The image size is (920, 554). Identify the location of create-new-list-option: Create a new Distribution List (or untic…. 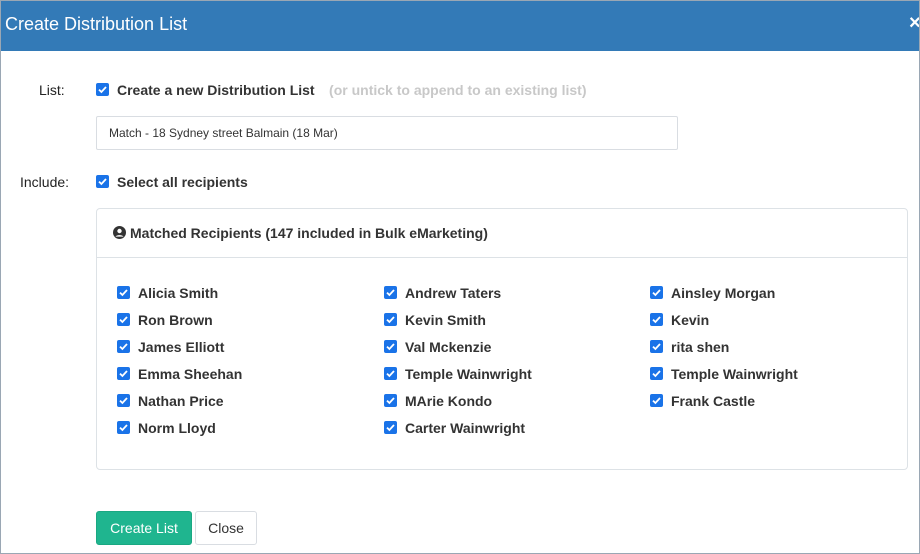
(341, 91).